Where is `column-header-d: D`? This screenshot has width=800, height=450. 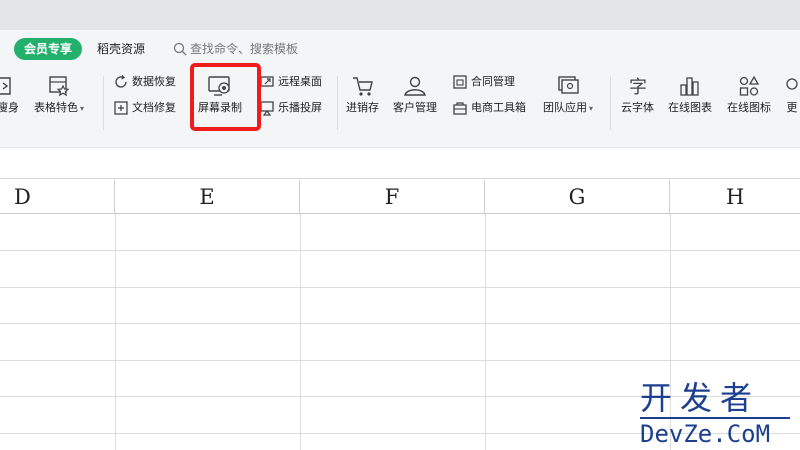 column-header-d: D is located at coordinates (57, 197).